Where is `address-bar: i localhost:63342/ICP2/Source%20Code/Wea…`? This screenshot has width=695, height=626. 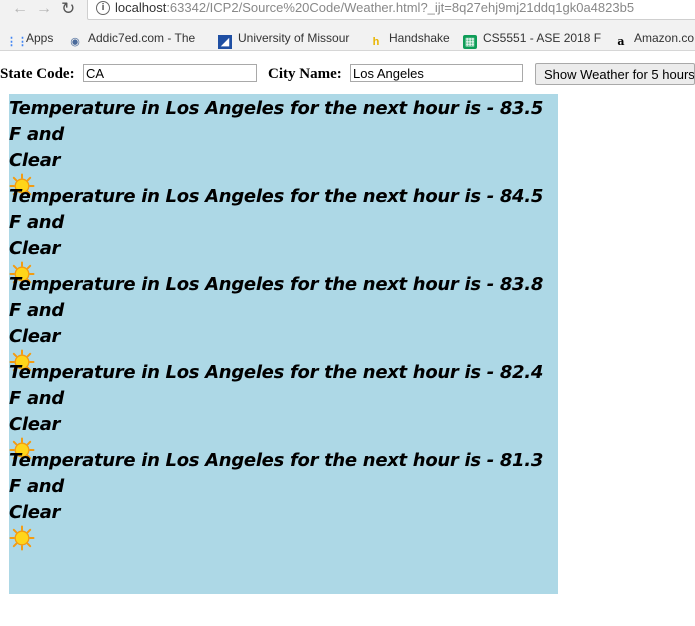 address-bar: i localhost:63342/ICP2/Source%20Code/Wea… is located at coordinates (391, 10).